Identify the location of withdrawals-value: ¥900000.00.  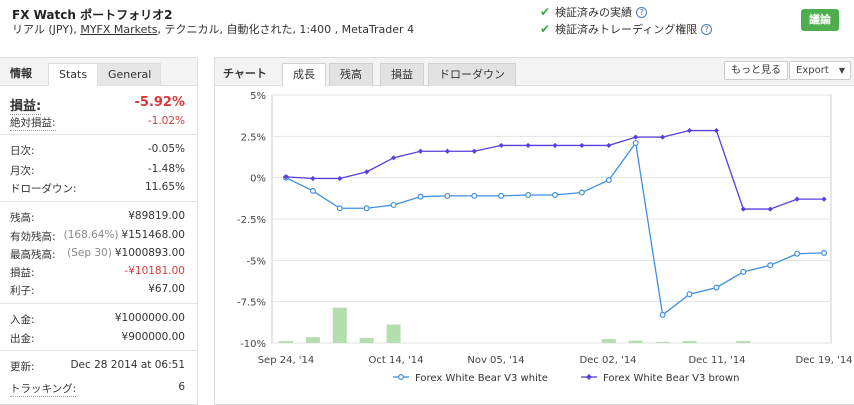
(153, 337).